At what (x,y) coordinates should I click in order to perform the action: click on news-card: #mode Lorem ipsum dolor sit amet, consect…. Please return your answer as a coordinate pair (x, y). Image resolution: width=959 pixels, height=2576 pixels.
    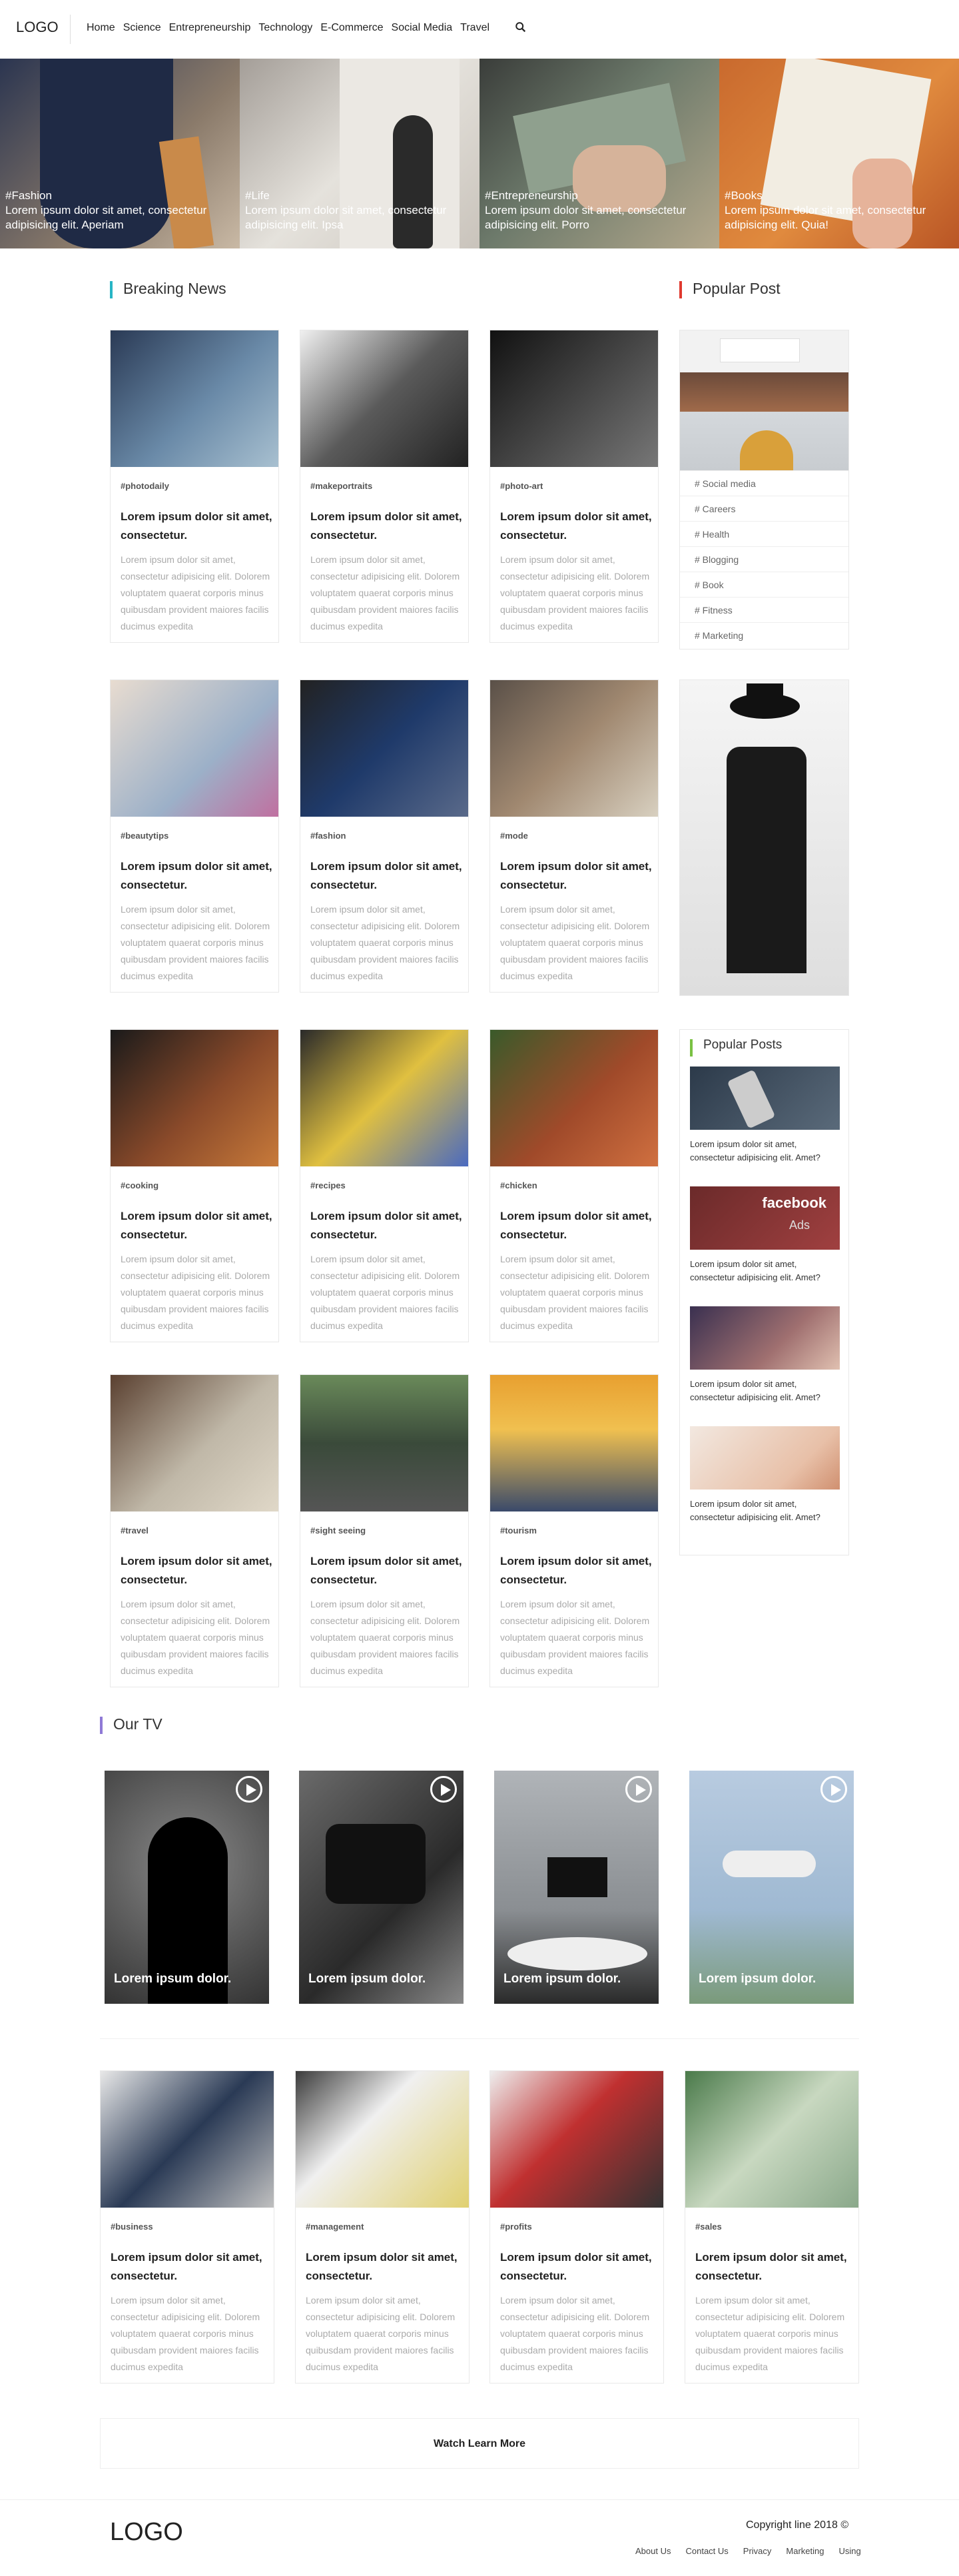
    Looking at the image, I should click on (574, 836).